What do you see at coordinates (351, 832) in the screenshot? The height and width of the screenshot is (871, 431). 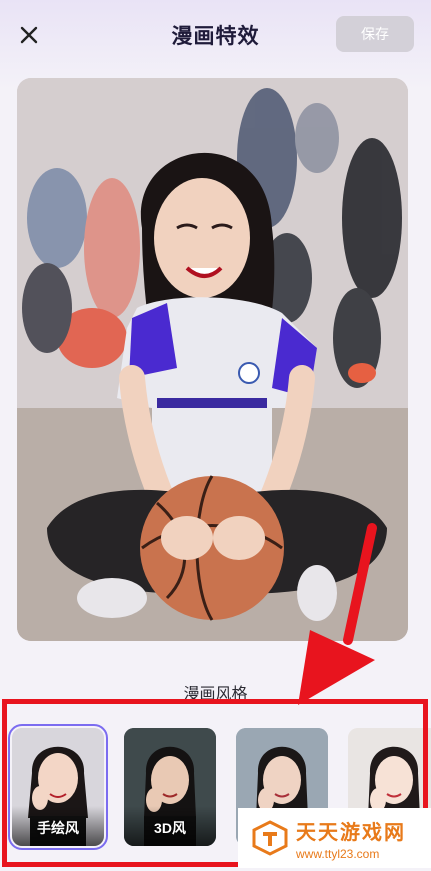 I see `watermark-name: 天天游戏网` at bounding box center [351, 832].